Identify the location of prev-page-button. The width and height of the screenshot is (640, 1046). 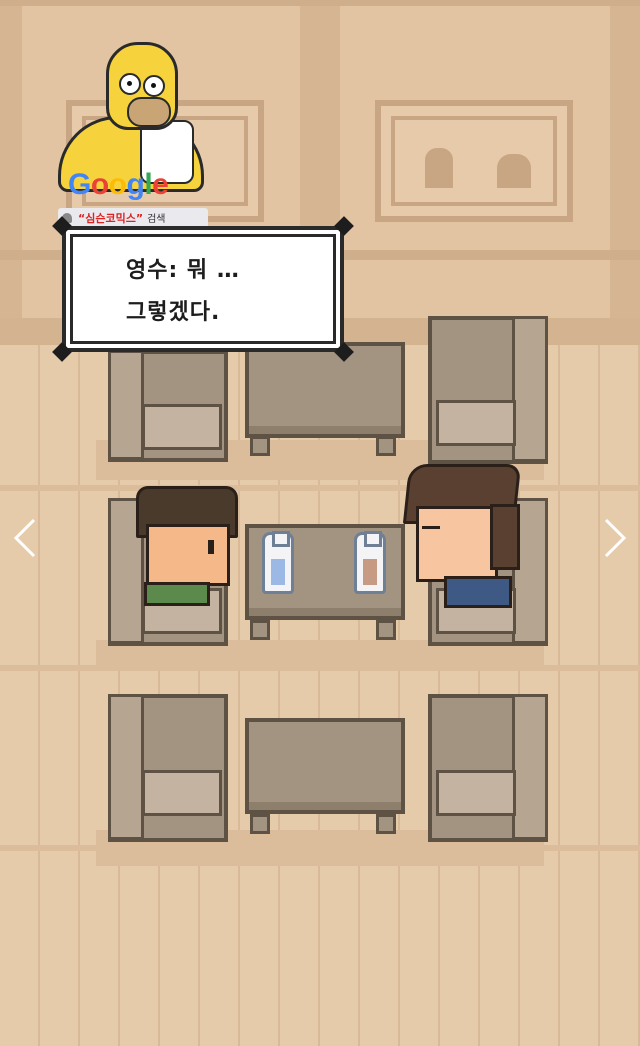
(26, 538).